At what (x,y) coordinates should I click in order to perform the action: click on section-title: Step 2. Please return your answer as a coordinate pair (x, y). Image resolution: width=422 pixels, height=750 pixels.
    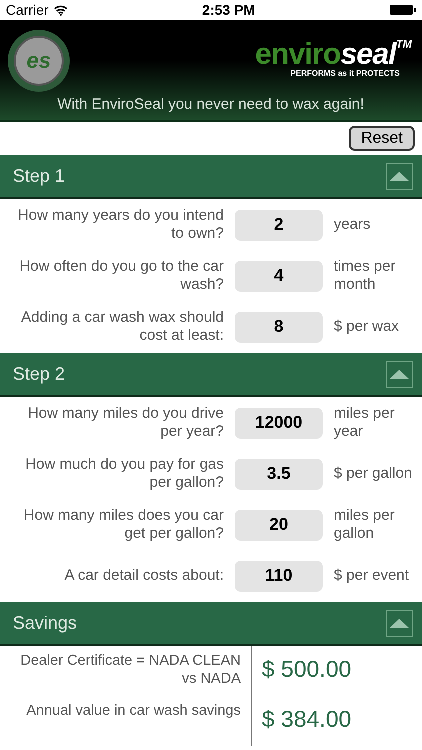
    Looking at the image, I should click on (39, 374).